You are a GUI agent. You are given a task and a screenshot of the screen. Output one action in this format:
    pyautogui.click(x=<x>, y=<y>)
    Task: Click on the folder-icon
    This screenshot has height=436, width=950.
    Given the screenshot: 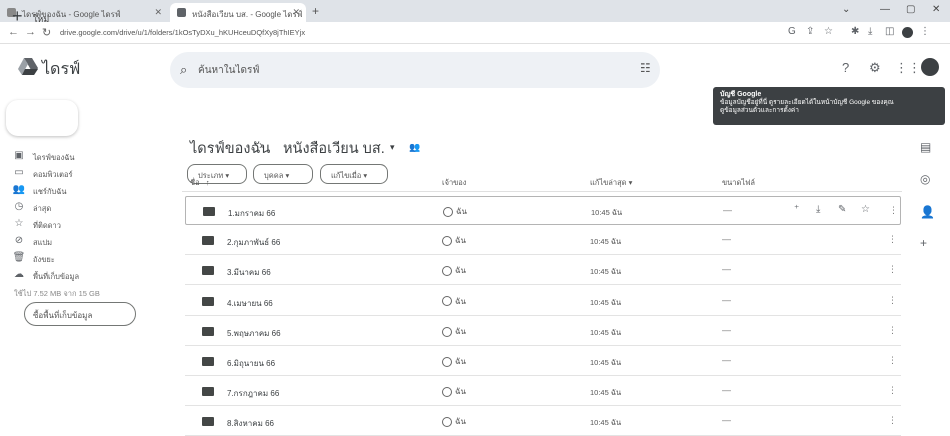 What is the action you would take?
    pyautogui.click(x=208, y=241)
    